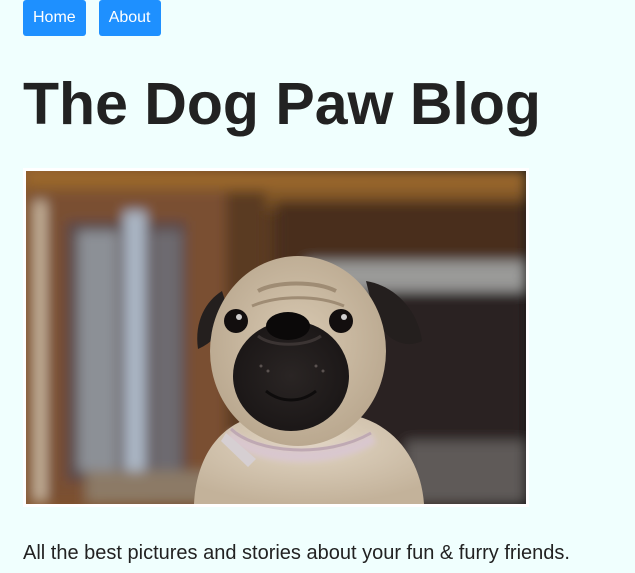  What do you see at coordinates (92, 18) in the screenshot?
I see `top-nav: Home About` at bounding box center [92, 18].